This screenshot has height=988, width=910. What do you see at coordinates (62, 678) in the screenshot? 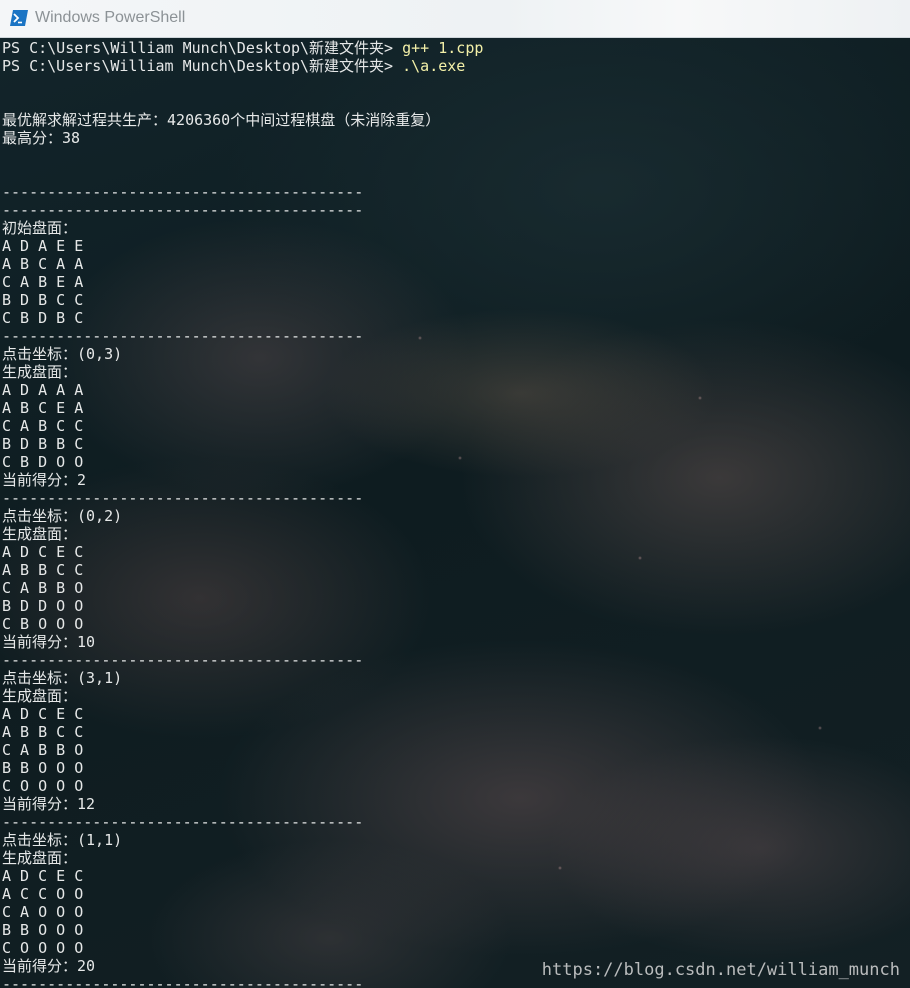
I see `click-coordinate-line: 点击坐标：(3,1)` at bounding box center [62, 678].